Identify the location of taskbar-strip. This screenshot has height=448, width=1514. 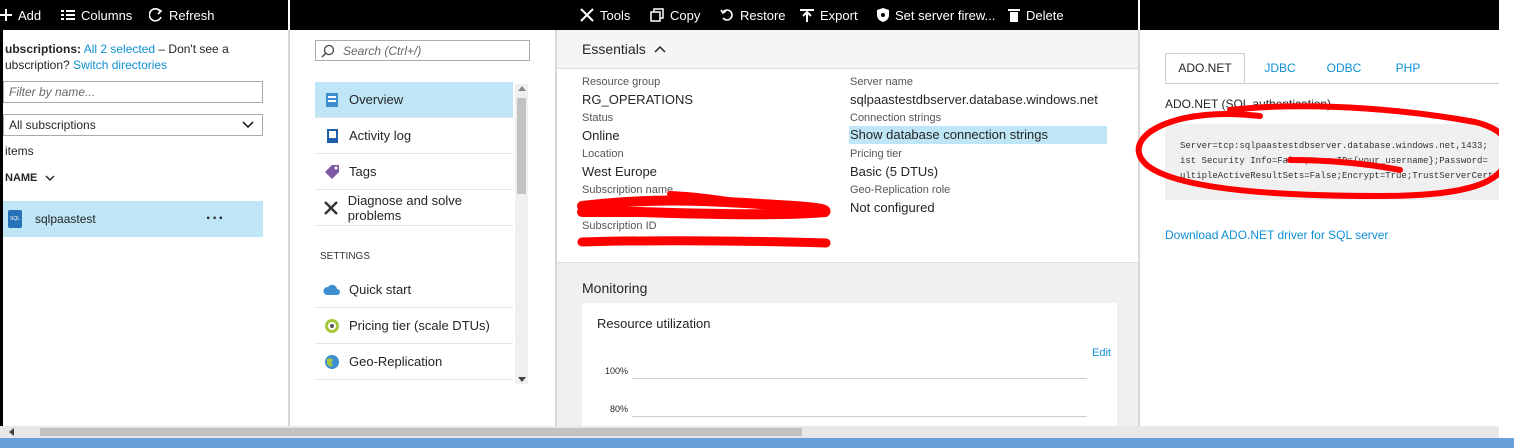
(757, 443).